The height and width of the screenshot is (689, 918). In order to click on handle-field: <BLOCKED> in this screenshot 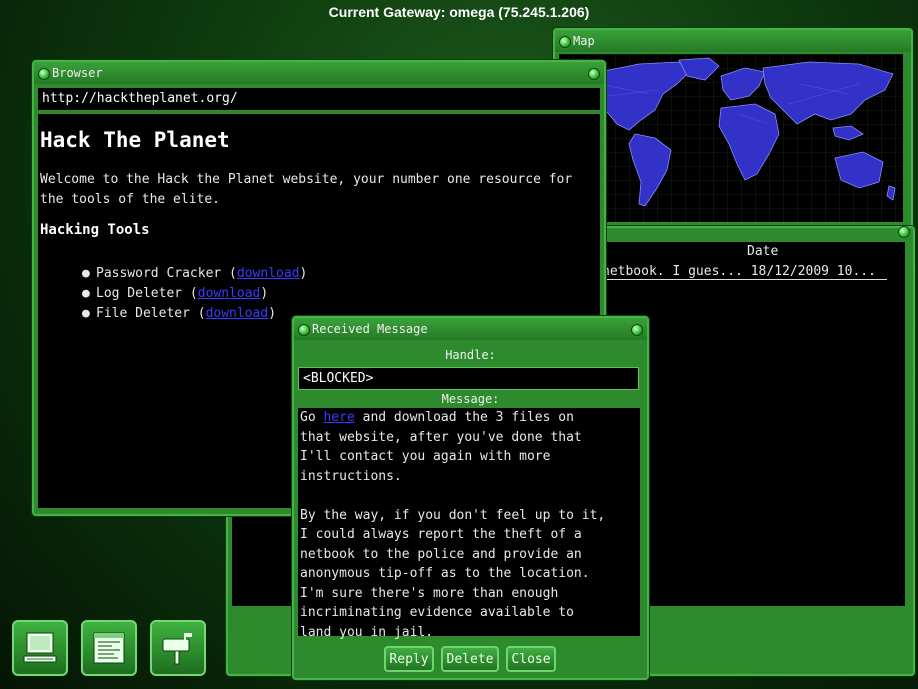, I will do `click(468, 378)`.